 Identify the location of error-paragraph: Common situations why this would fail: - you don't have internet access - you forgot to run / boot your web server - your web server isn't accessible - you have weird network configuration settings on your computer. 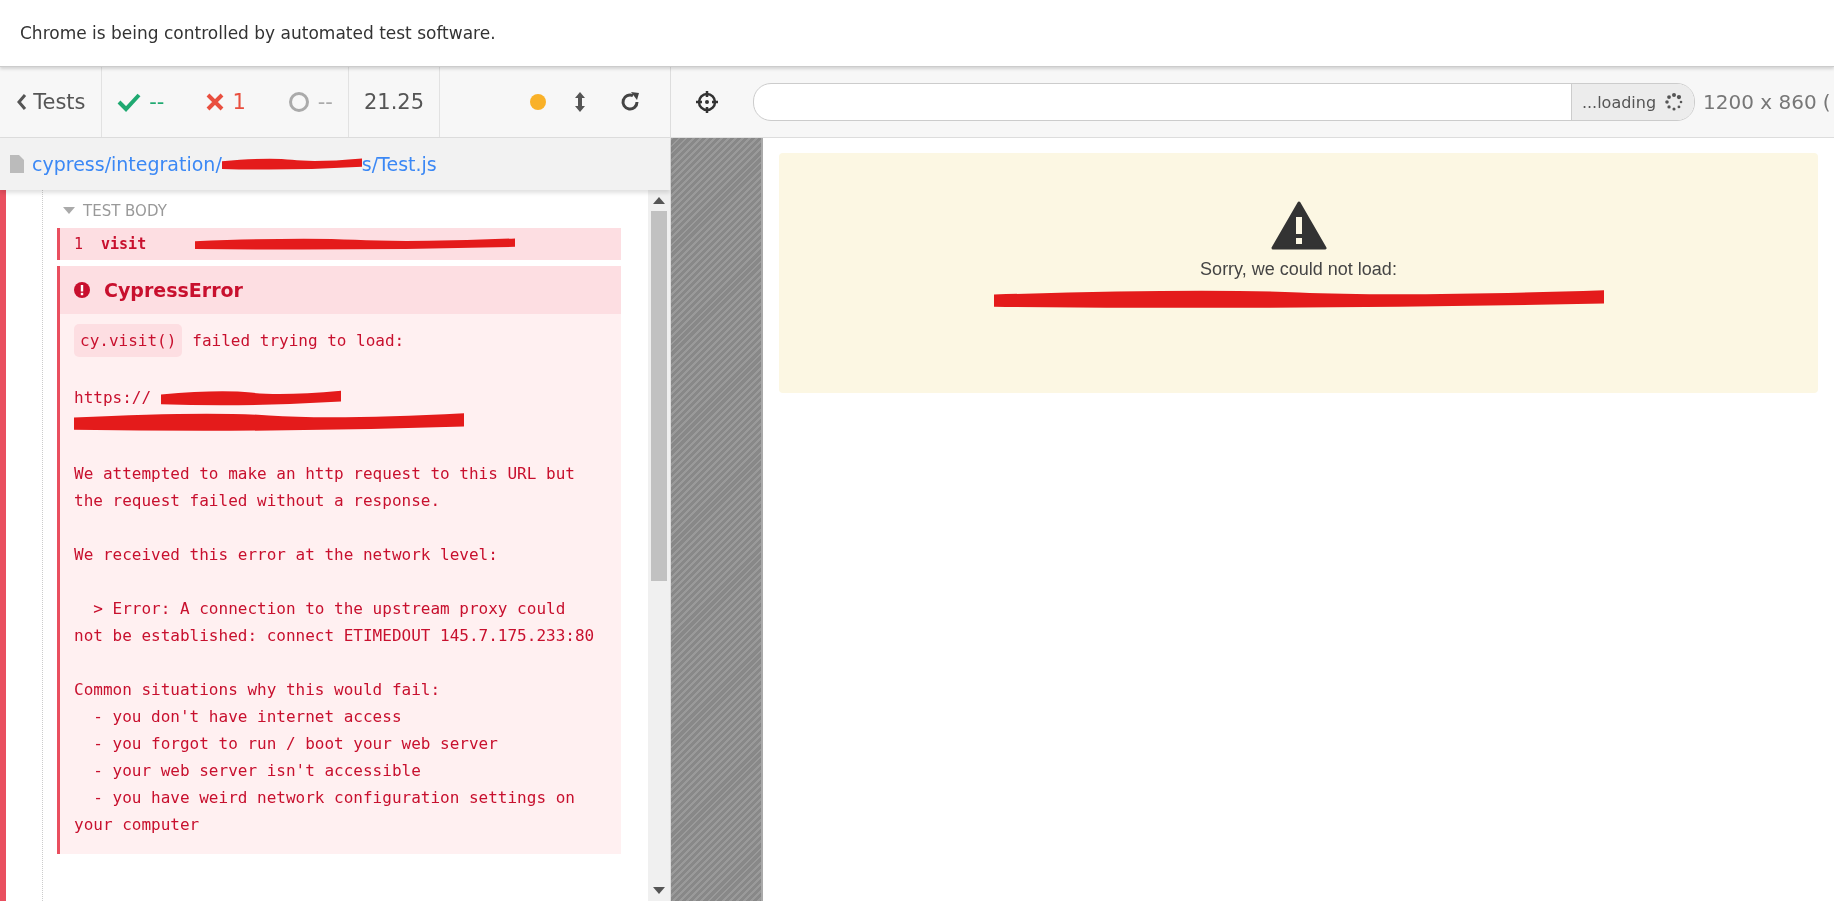
(325, 757).